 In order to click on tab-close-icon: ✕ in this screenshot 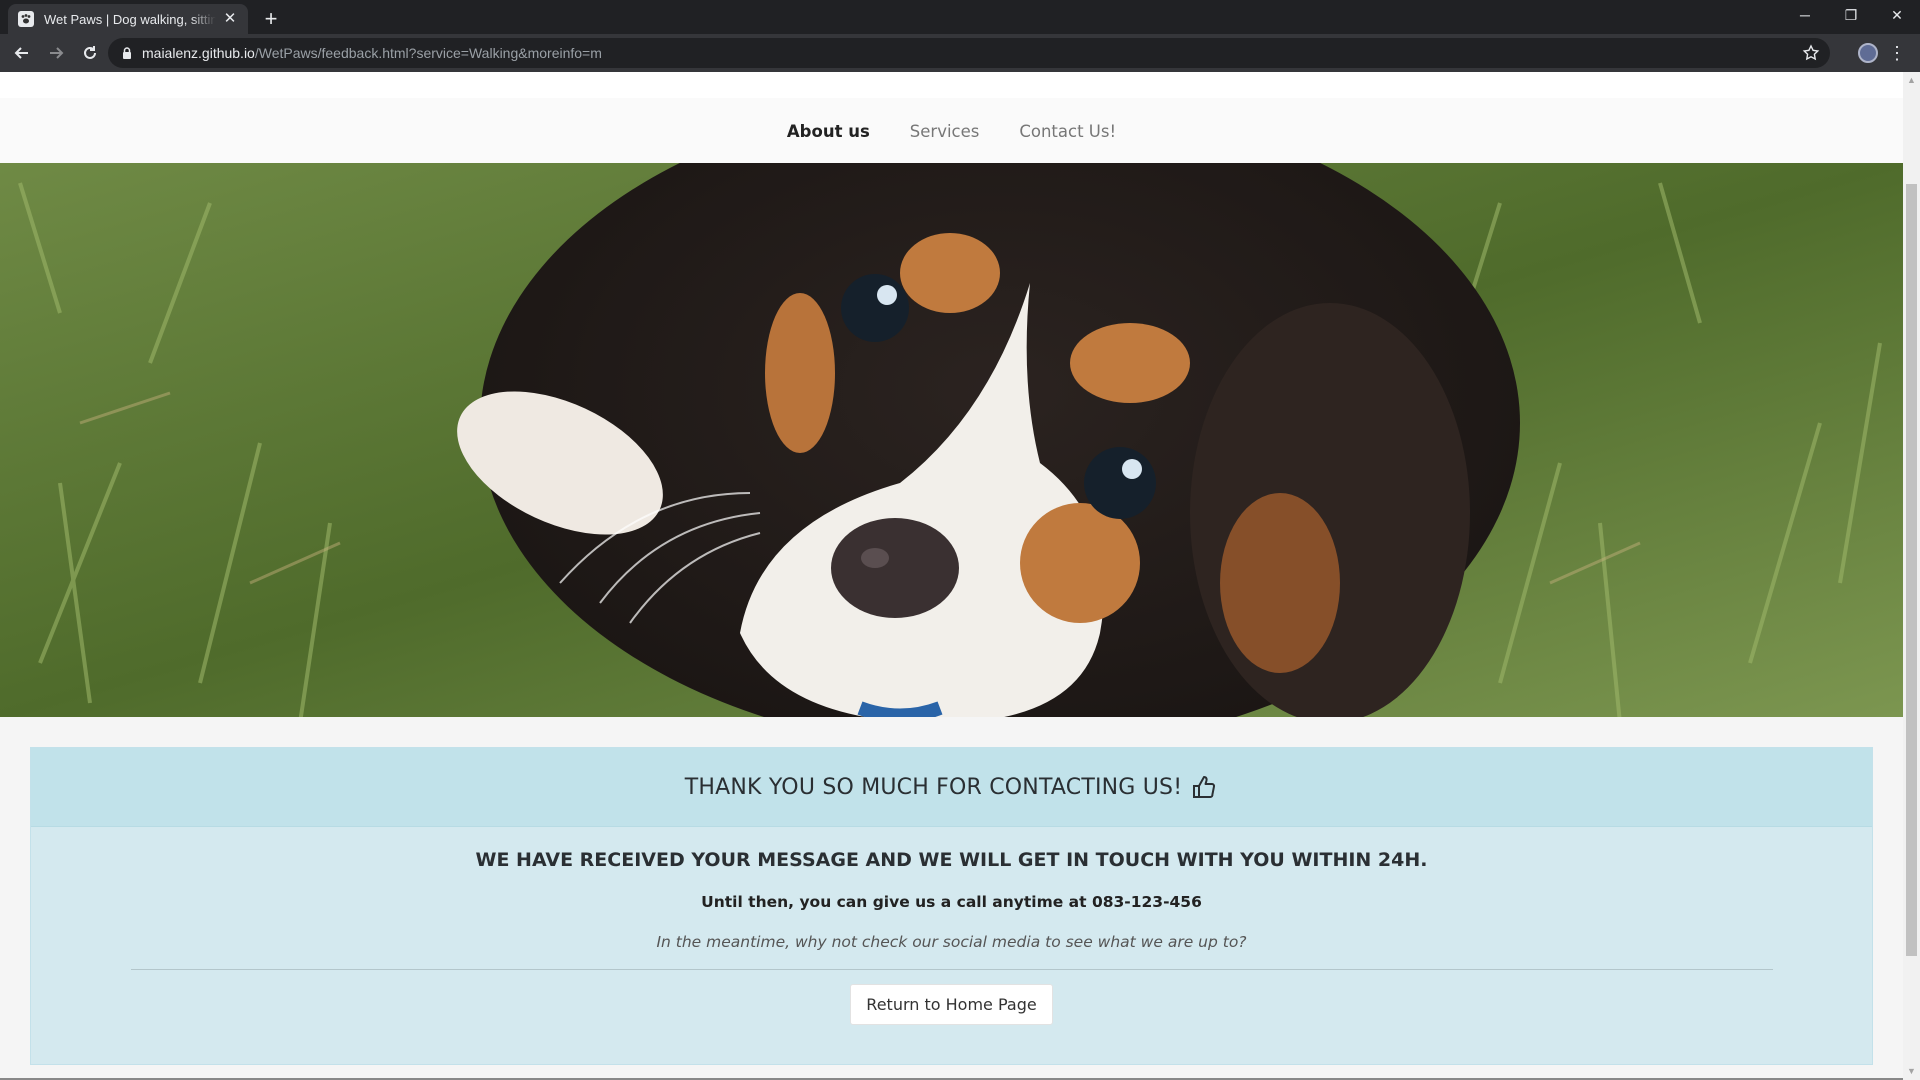, I will do `click(230, 19)`.